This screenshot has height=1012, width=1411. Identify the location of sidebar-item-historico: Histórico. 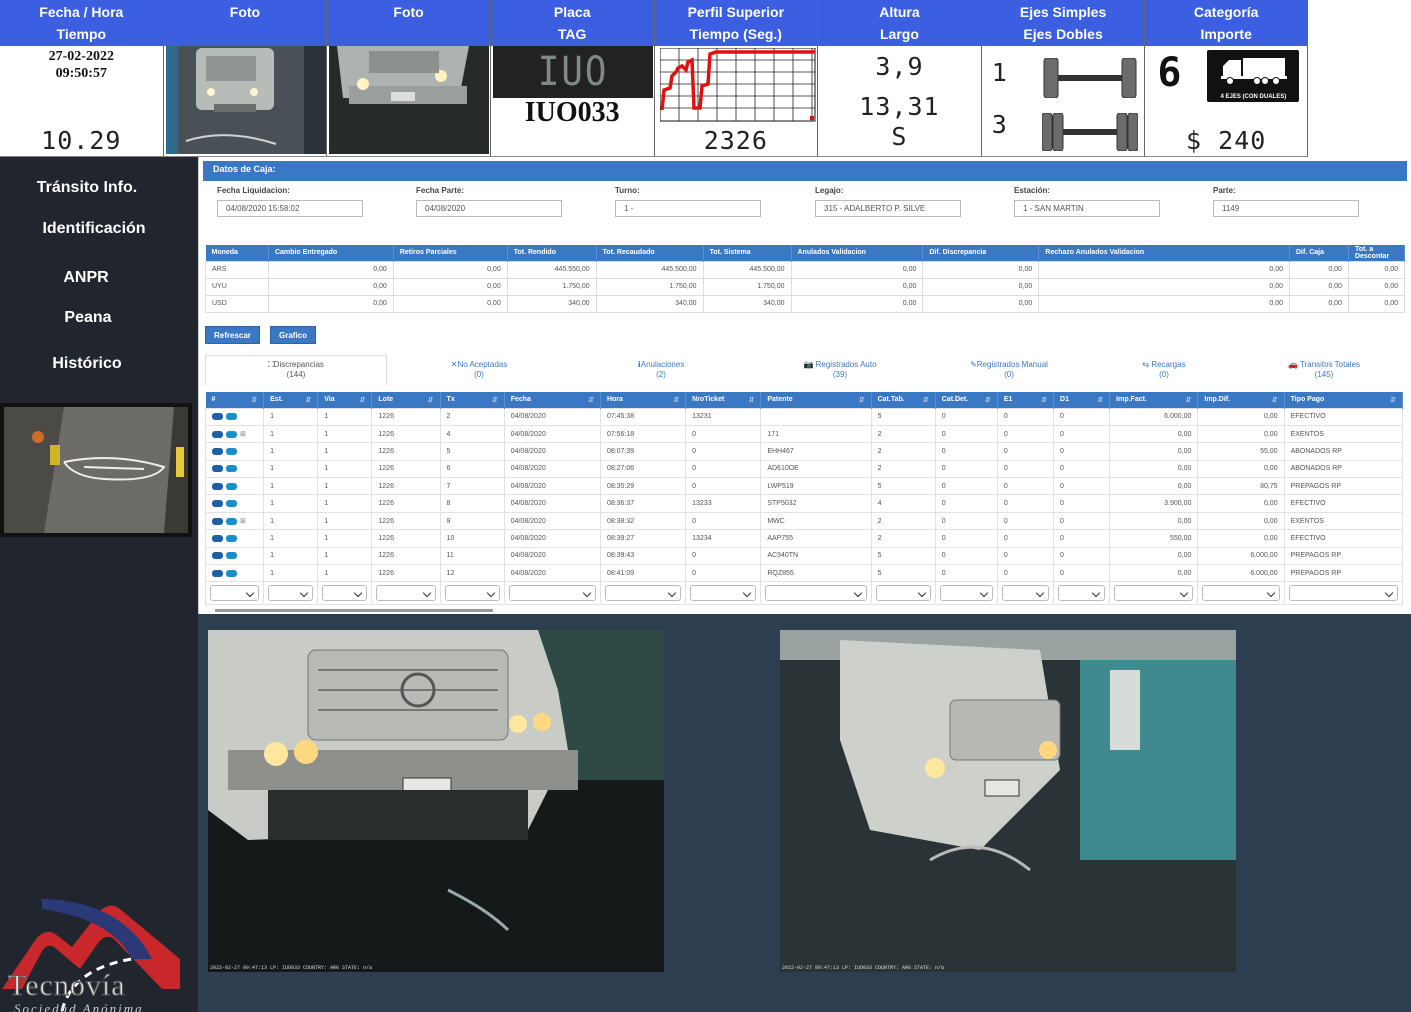
(87, 364).